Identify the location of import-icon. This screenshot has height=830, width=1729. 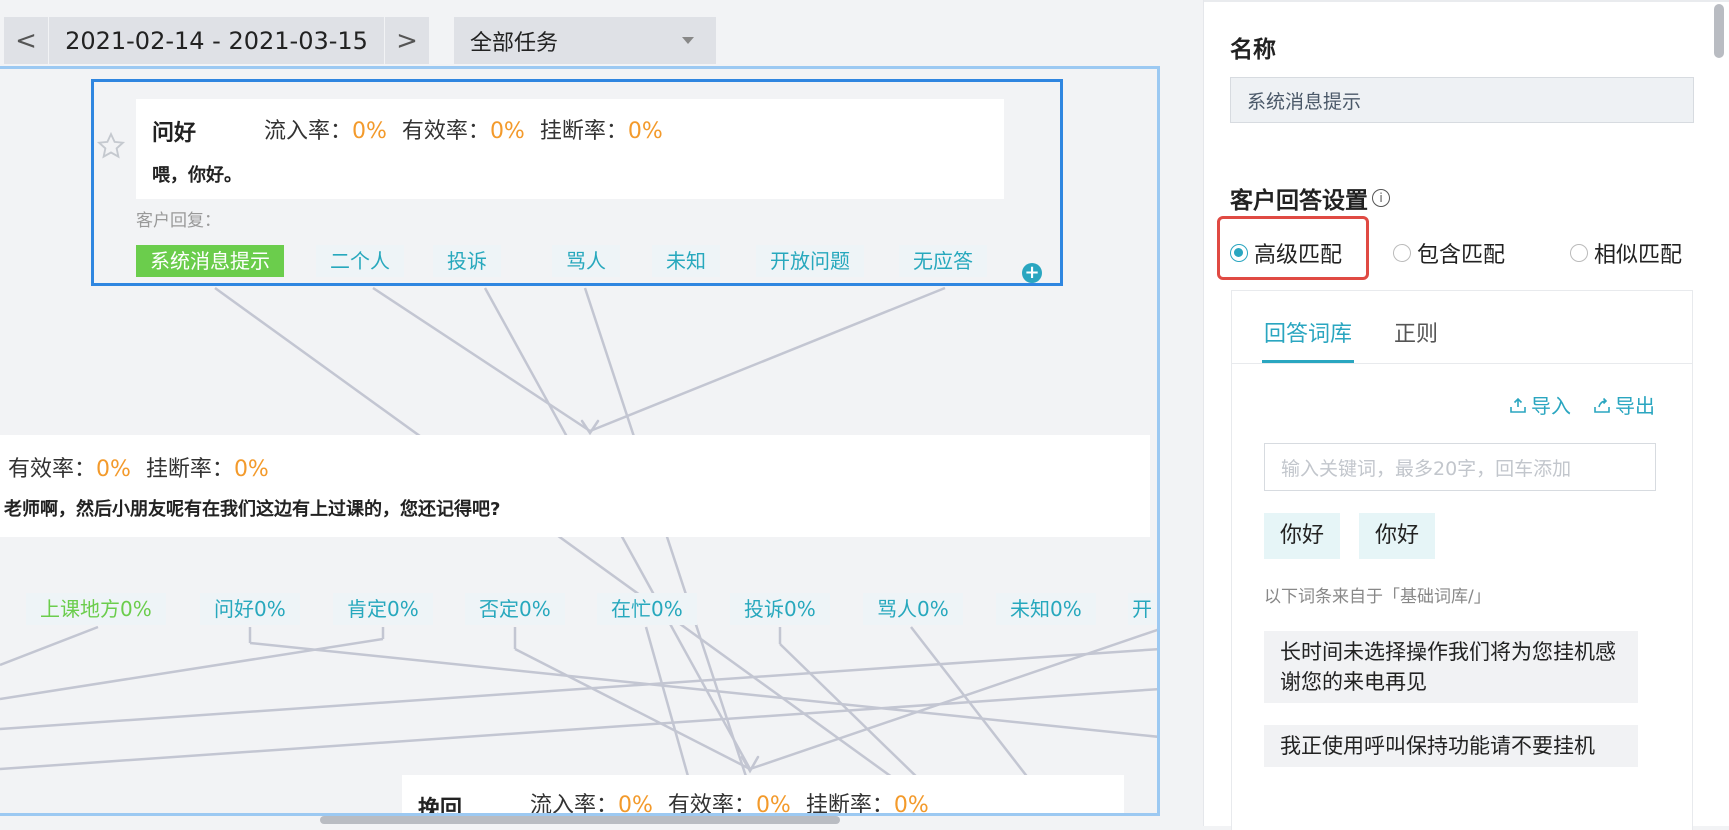
(1518, 405).